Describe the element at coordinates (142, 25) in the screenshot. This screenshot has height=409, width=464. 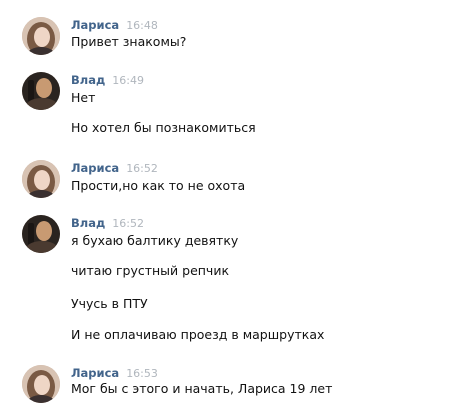
I see `message-time: 16:48` at that location.